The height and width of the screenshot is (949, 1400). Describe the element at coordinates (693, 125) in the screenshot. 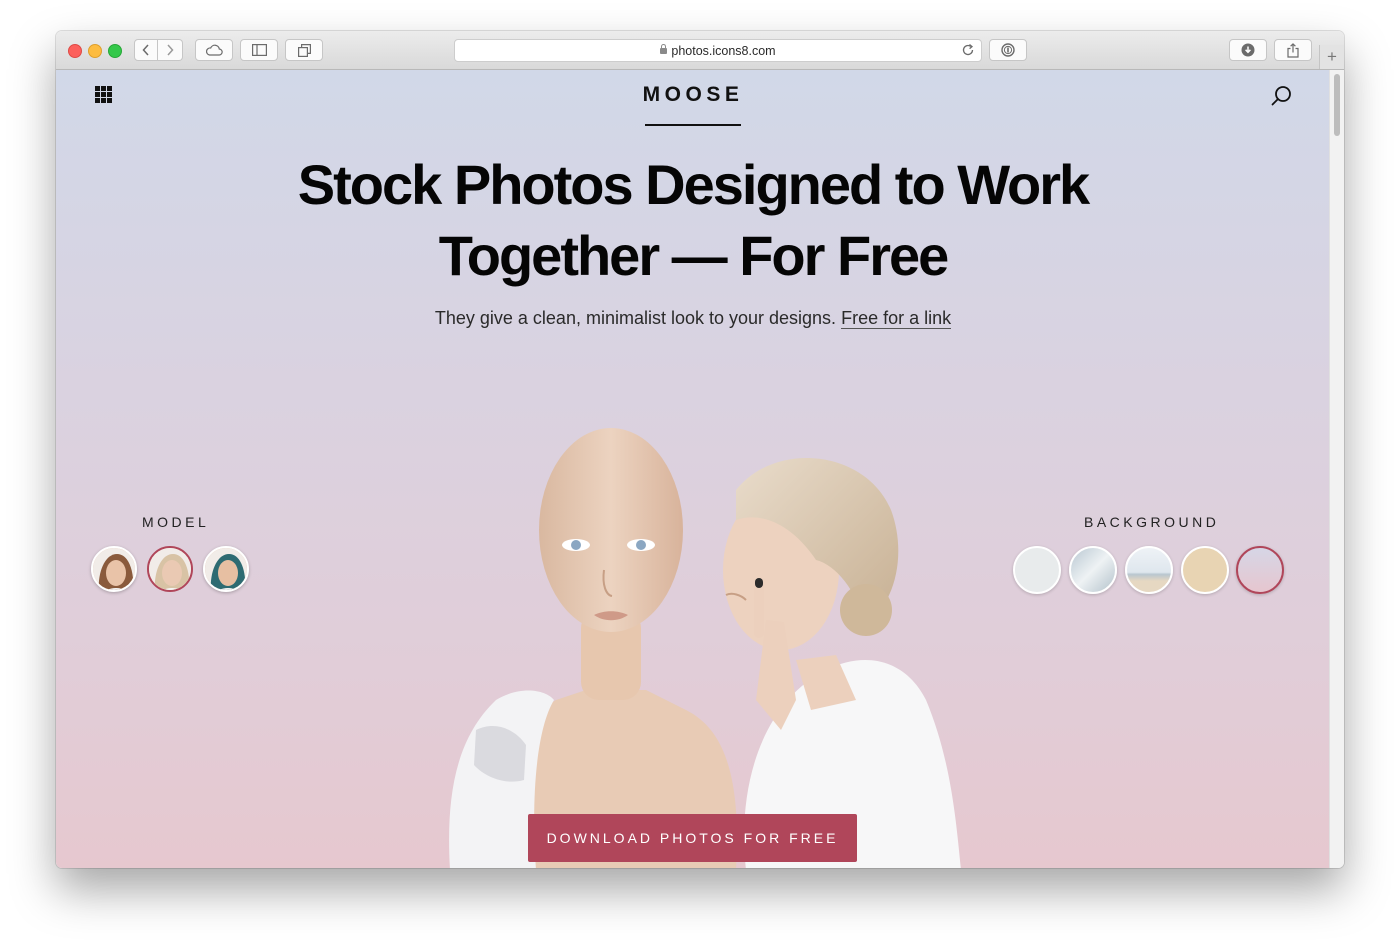

I see `logo-underline` at that location.